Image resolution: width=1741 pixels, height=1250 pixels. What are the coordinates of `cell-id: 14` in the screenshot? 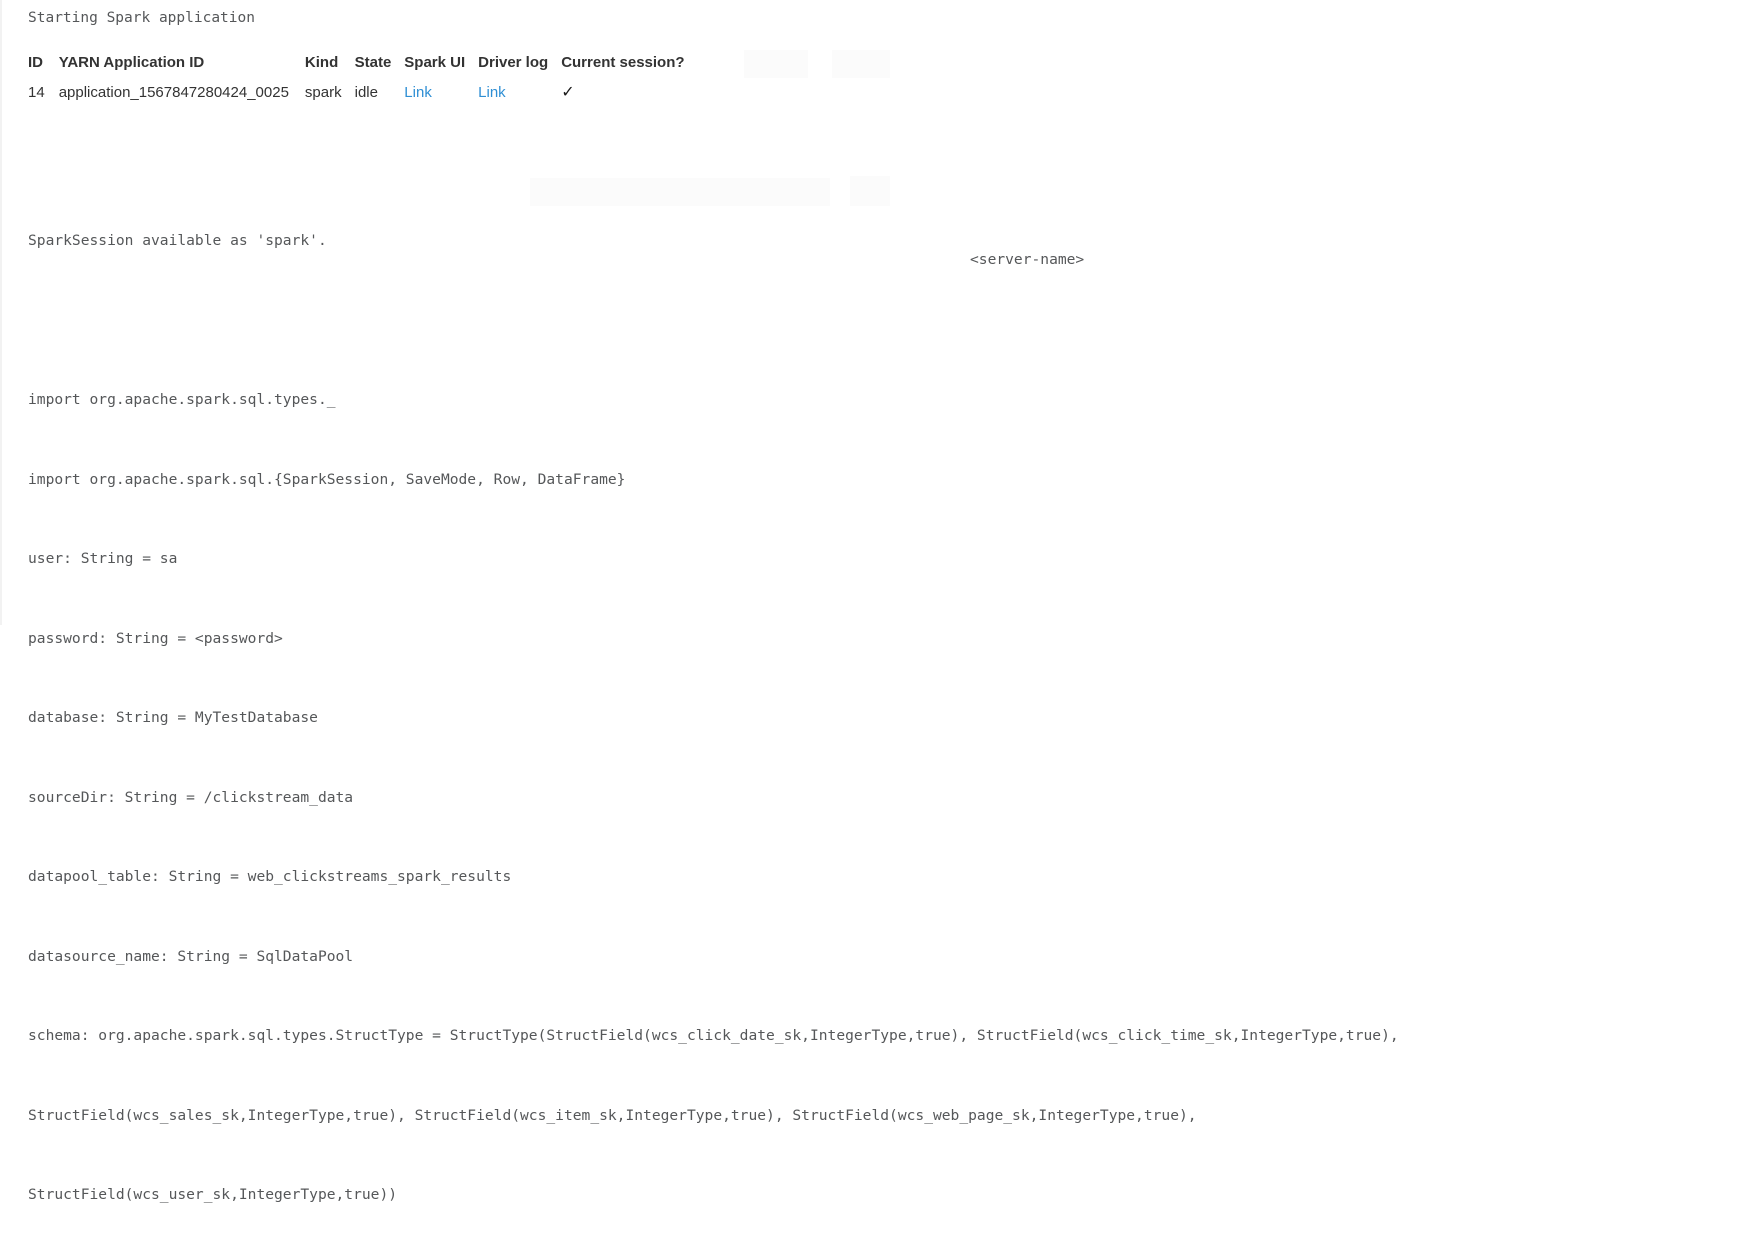 It's located at (36, 92).